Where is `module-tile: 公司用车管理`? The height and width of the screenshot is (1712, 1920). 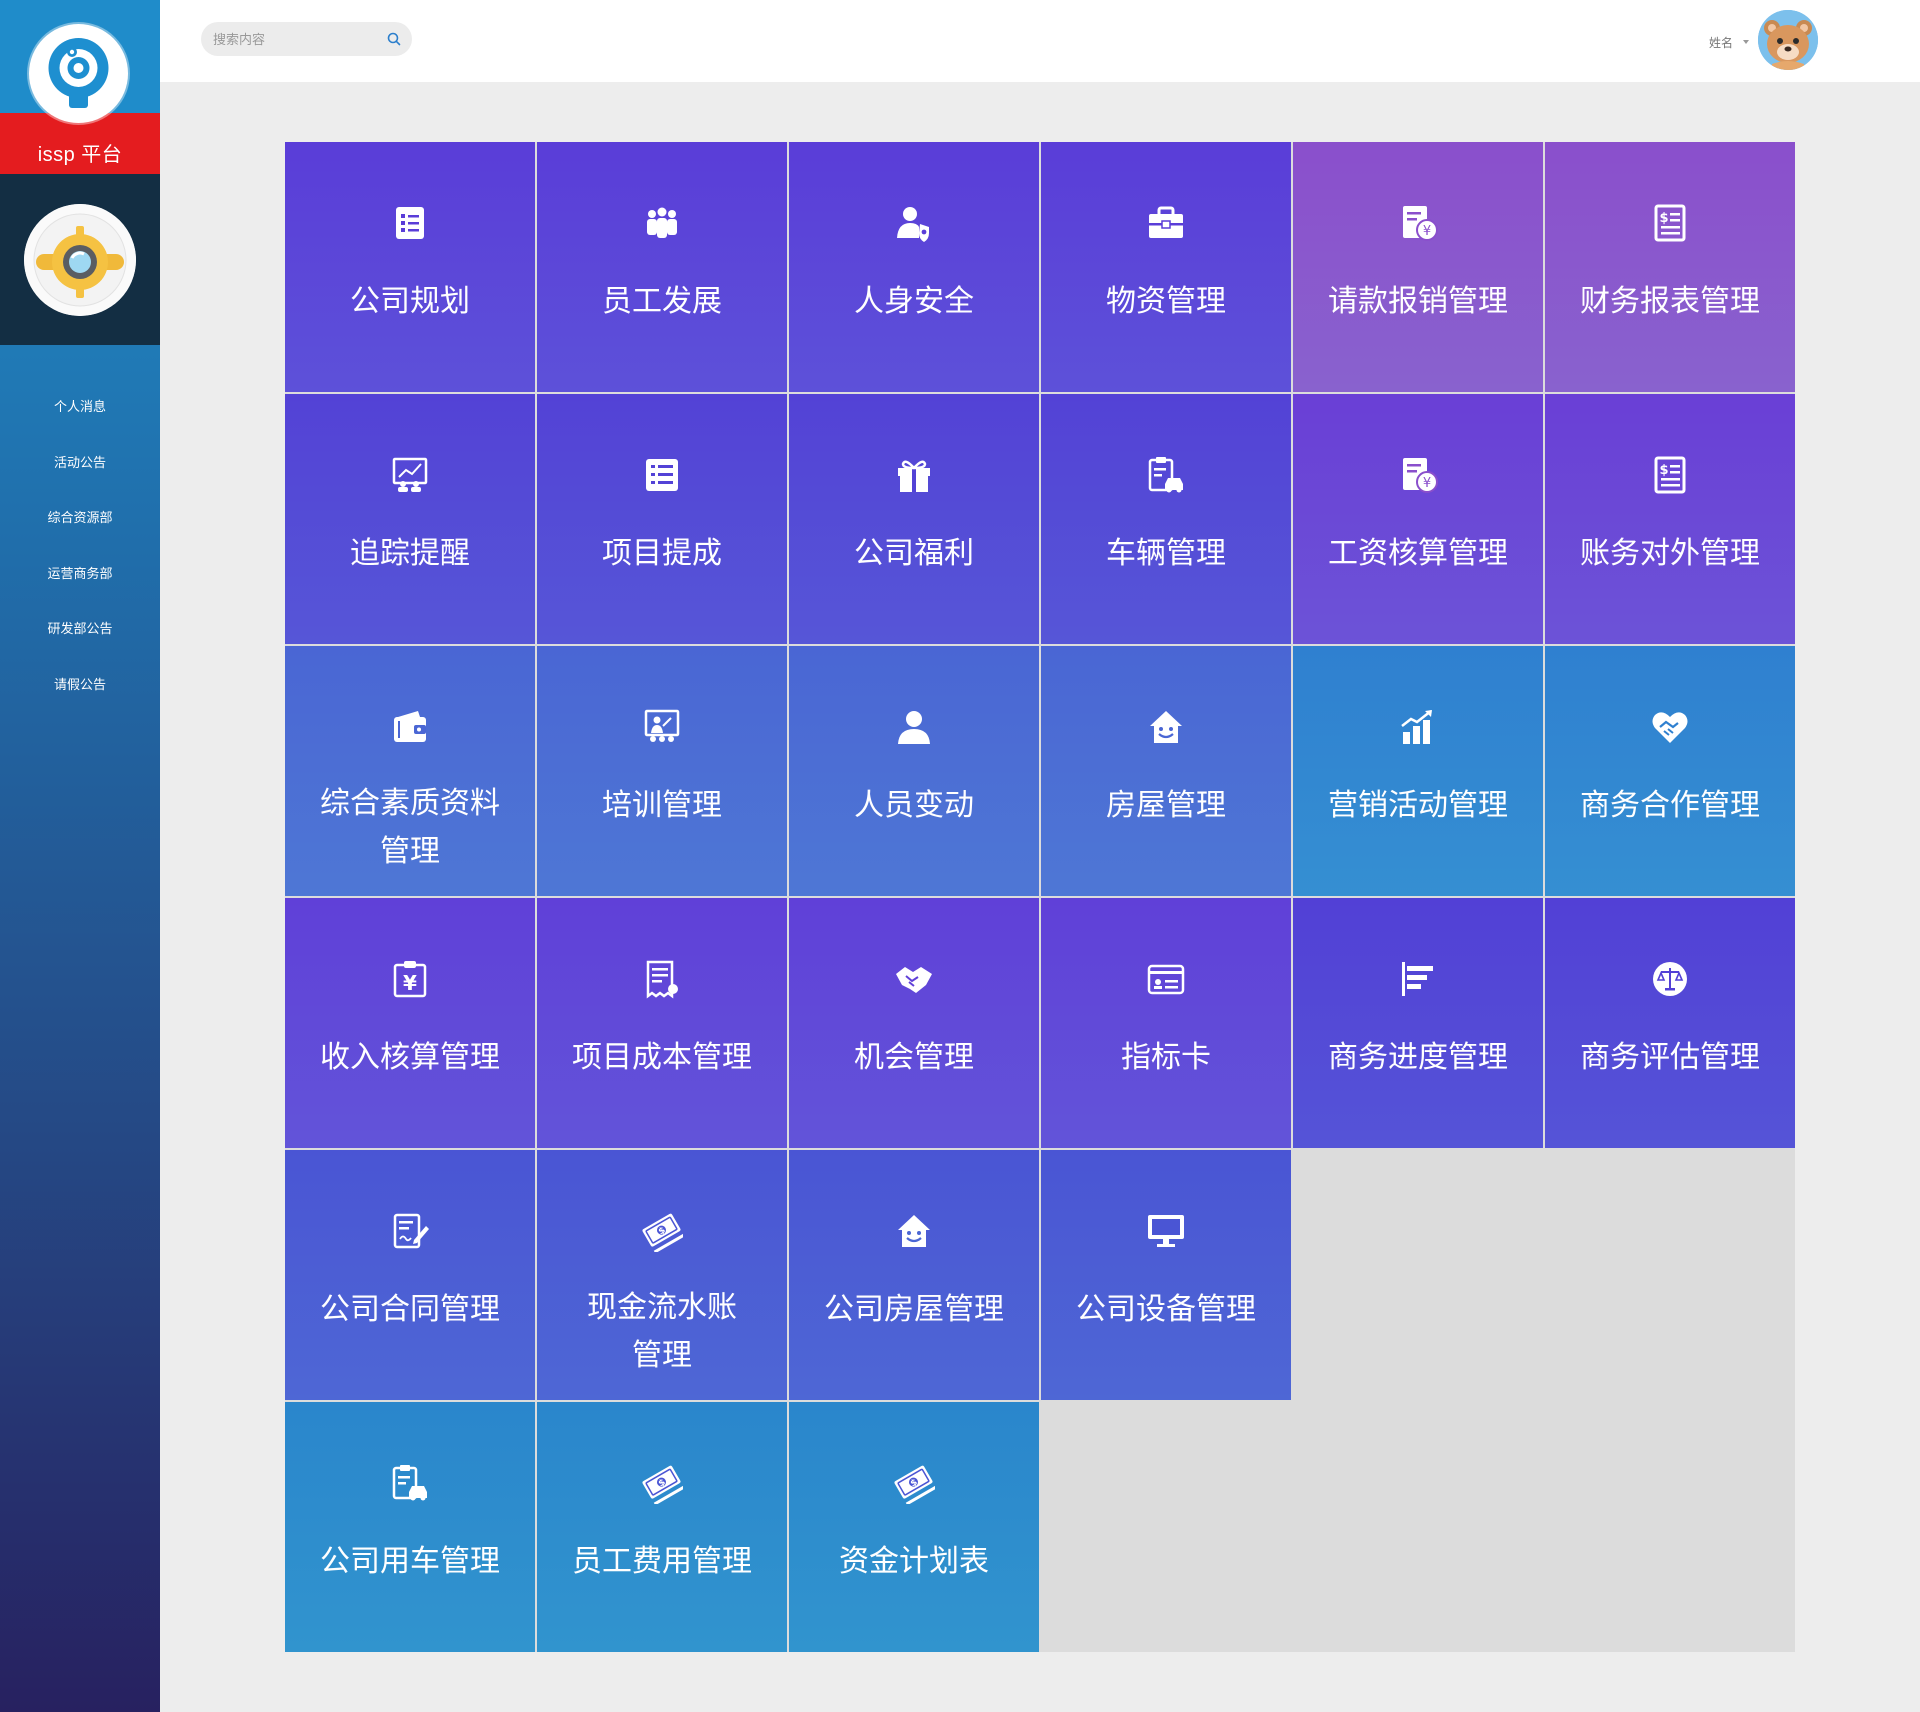 module-tile: 公司用车管理 is located at coordinates (410, 1527).